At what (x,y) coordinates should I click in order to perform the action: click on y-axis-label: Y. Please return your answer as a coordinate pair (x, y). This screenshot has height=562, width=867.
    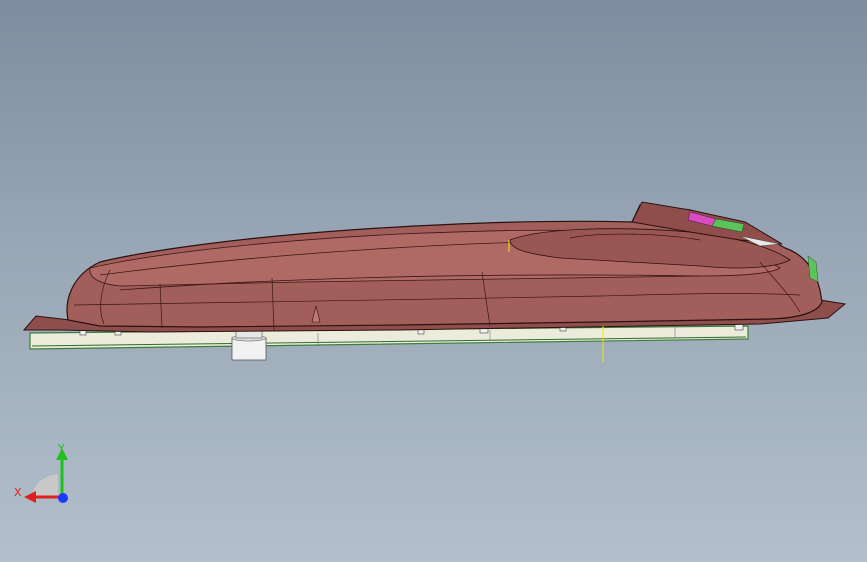
    Looking at the image, I should click on (61, 448).